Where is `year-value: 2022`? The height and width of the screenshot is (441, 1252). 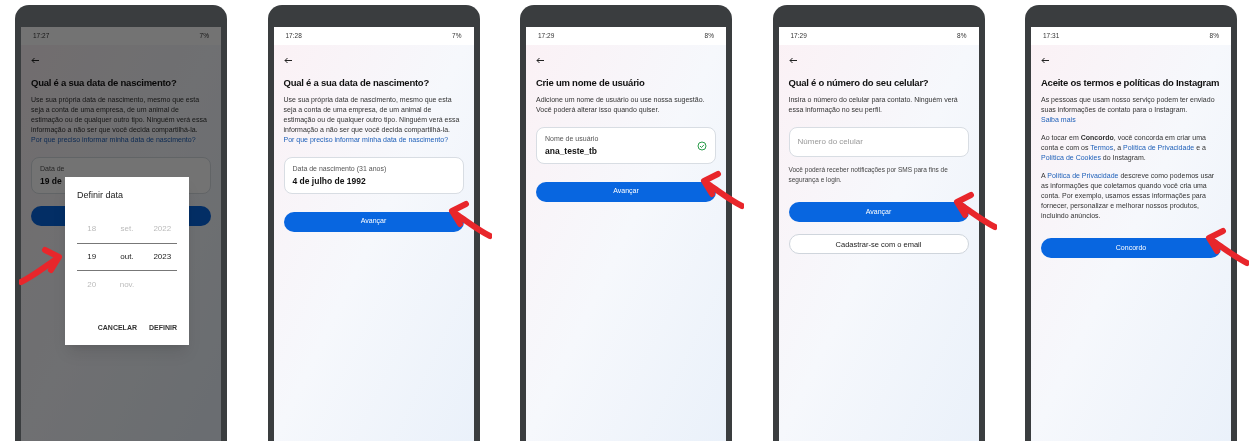
year-value: 2022 is located at coordinates (162, 228).